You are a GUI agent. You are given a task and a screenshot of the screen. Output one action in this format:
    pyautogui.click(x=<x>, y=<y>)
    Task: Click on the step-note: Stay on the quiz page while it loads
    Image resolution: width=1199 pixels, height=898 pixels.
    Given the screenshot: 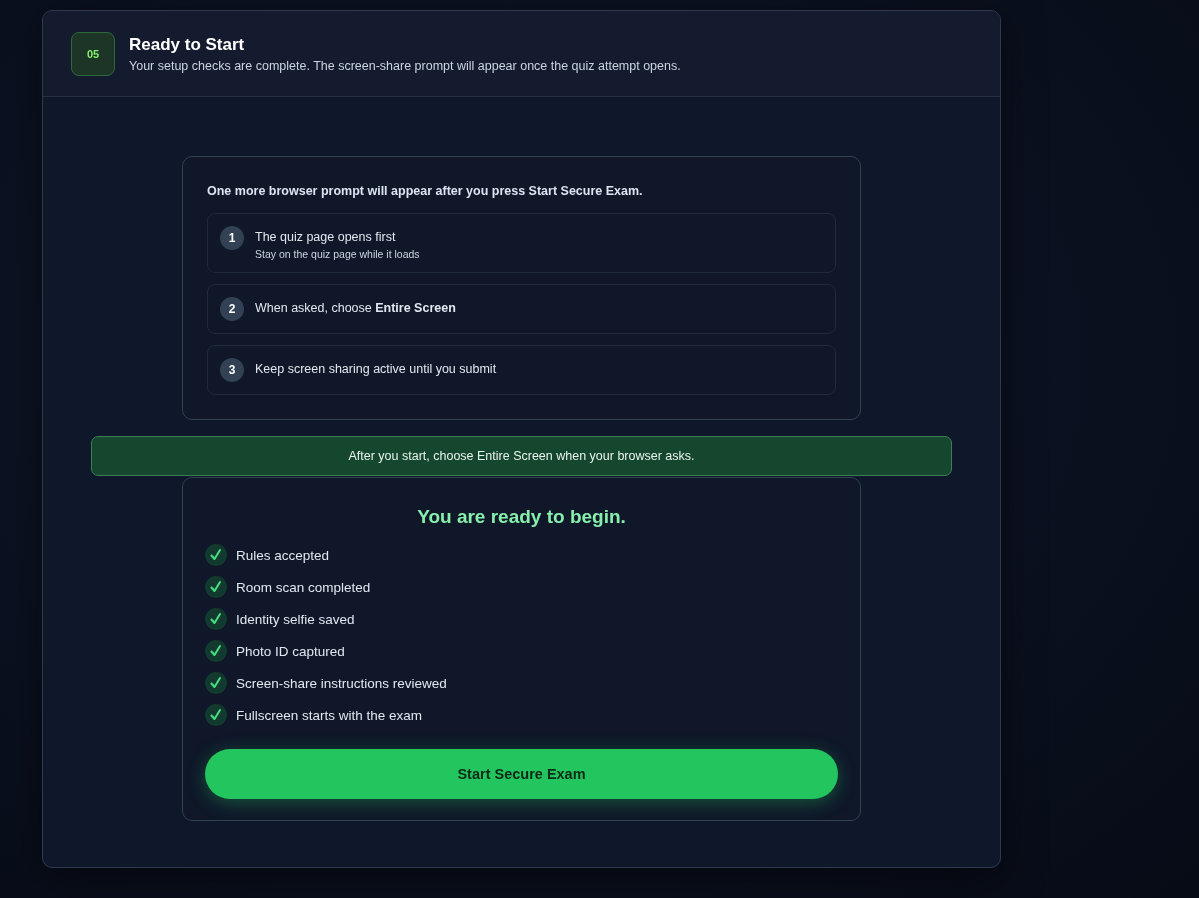 What is the action you would take?
    pyautogui.click(x=337, y=254)
    